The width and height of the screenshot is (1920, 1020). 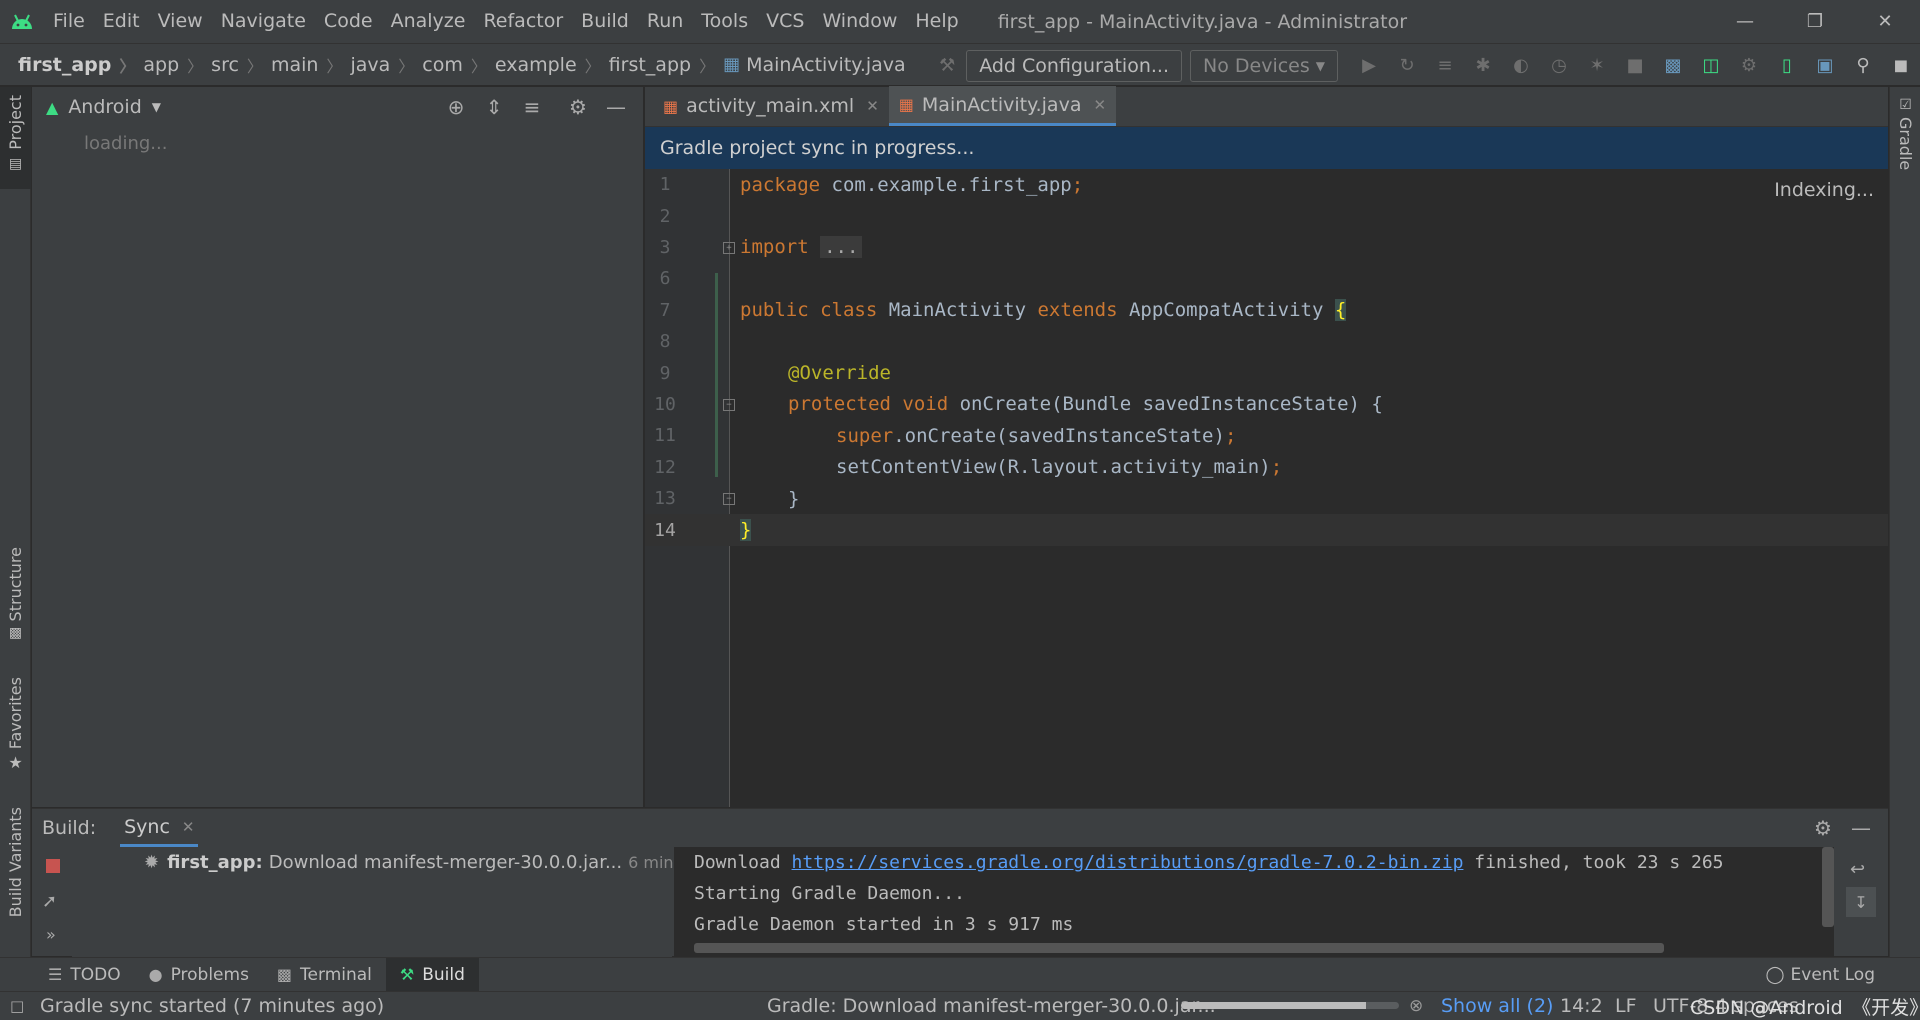 What do you see at coordinates (1745, 21) in the screenshot?
I see `minimize-button: —` at bounding box center [1745, 21].